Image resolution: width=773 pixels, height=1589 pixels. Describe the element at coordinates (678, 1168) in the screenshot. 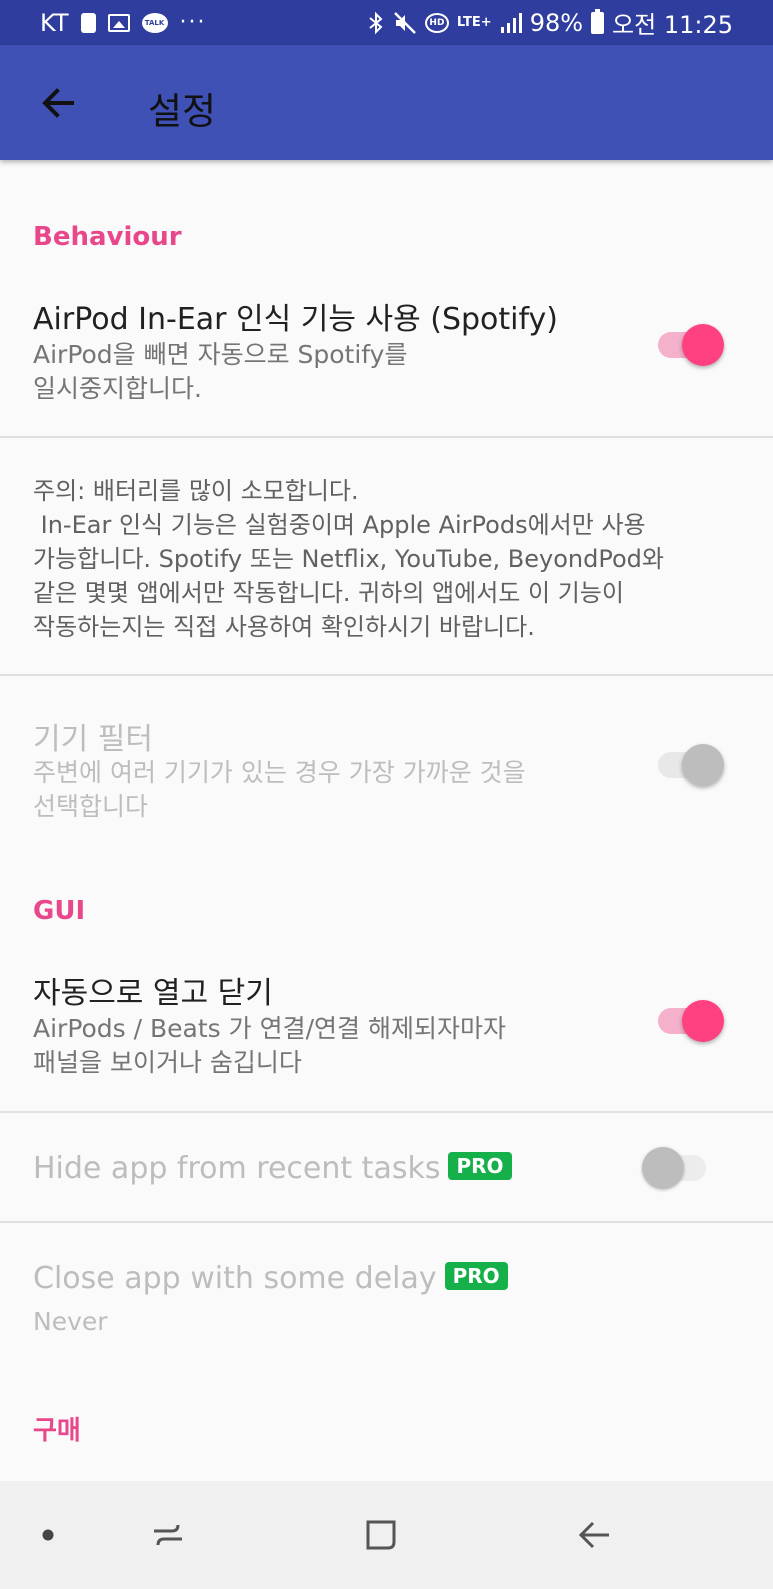

I see `hide-recent-switch` at that location.